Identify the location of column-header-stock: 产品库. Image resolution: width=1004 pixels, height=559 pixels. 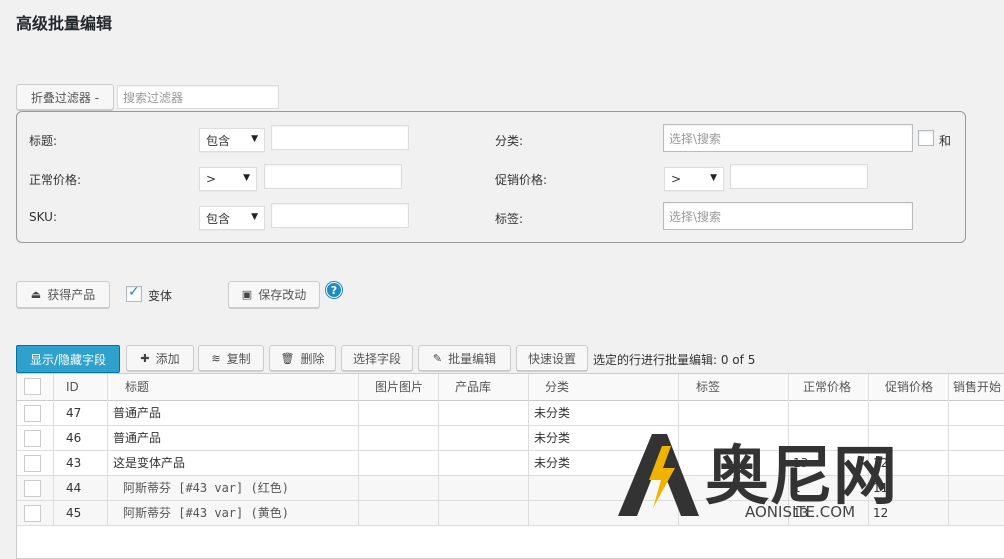
(484, 387).